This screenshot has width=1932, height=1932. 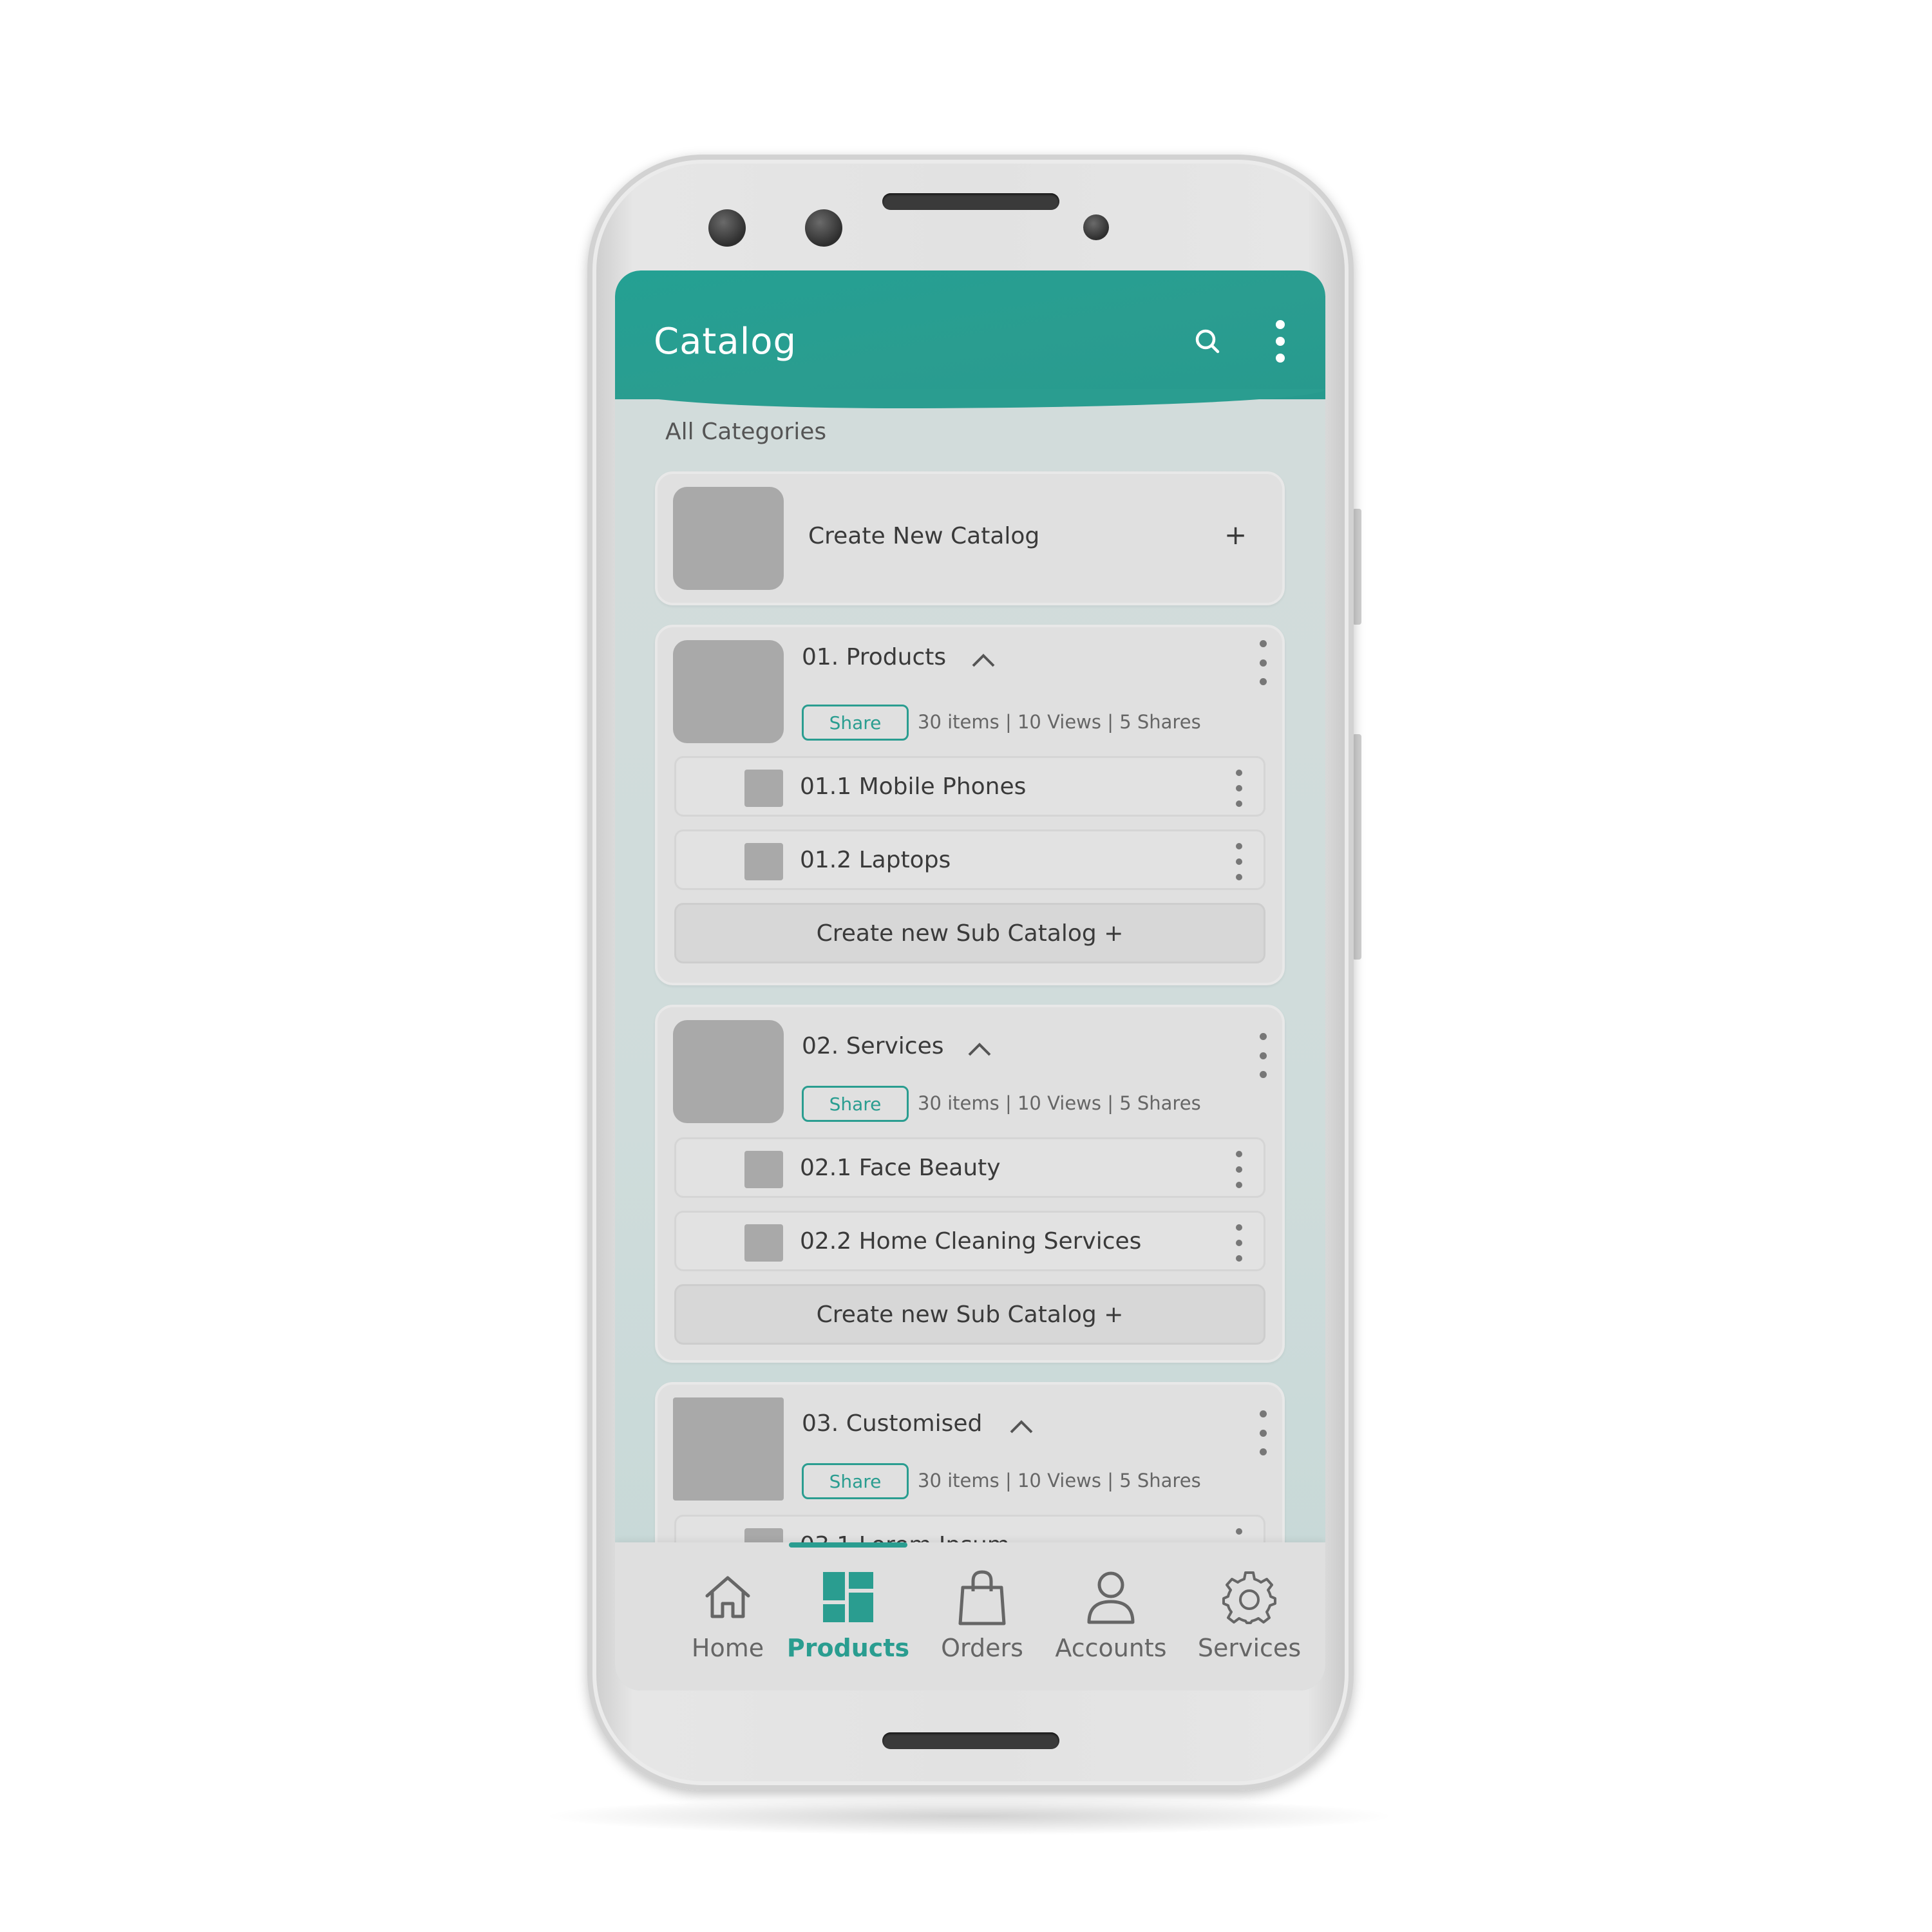 What do you see at coordinates (982, 1648) in the screenshot?
I see `nav-label: Orders` at bounding box center [982, 1648].